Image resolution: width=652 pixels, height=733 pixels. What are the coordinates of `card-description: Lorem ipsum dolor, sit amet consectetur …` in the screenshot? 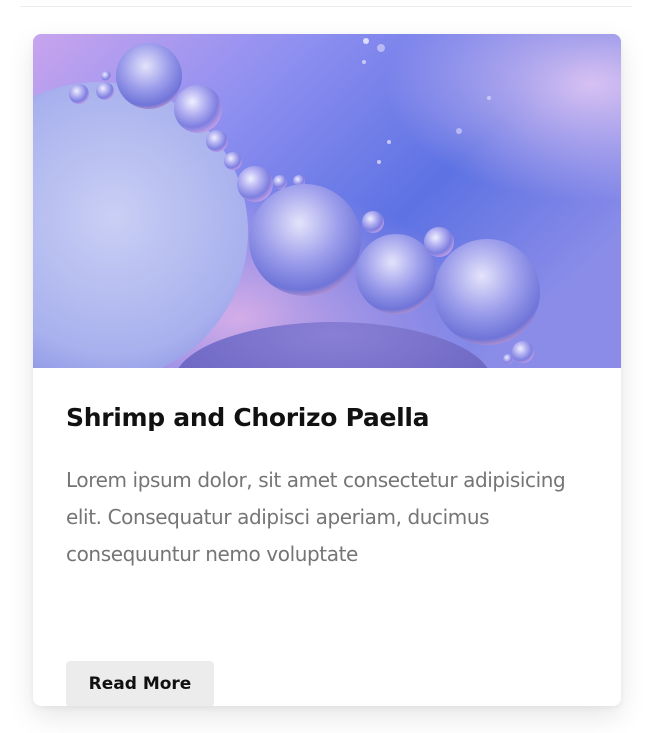 It's located at (316, 517).